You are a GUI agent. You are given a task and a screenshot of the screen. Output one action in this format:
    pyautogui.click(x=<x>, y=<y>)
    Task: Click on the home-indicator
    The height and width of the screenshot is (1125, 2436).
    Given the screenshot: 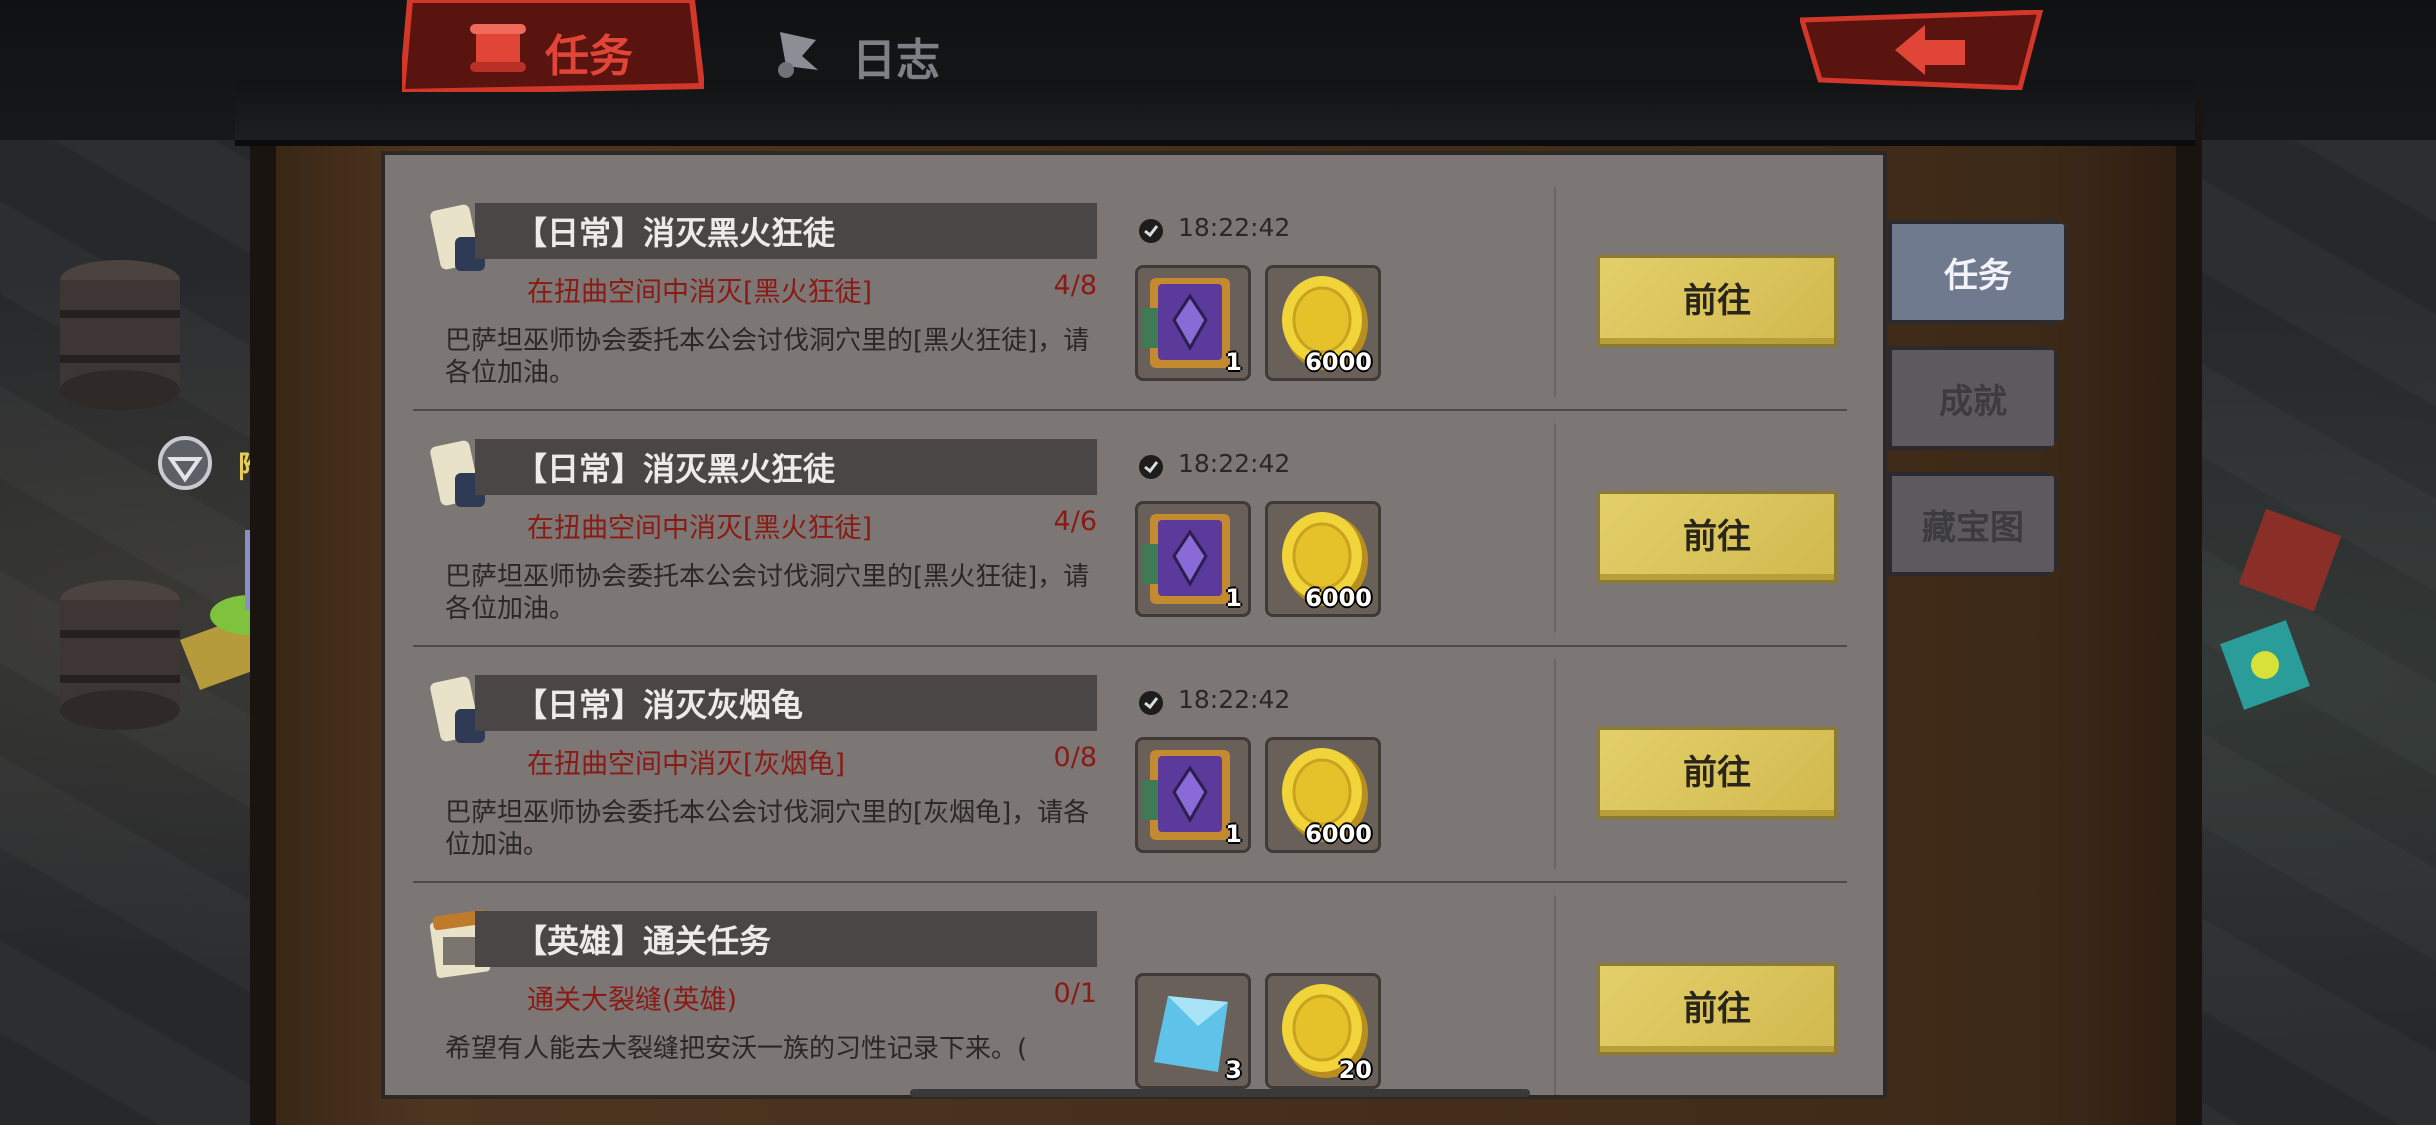 What is the action you would take?
    pyautogui.click(x=1220, y=1093)
    